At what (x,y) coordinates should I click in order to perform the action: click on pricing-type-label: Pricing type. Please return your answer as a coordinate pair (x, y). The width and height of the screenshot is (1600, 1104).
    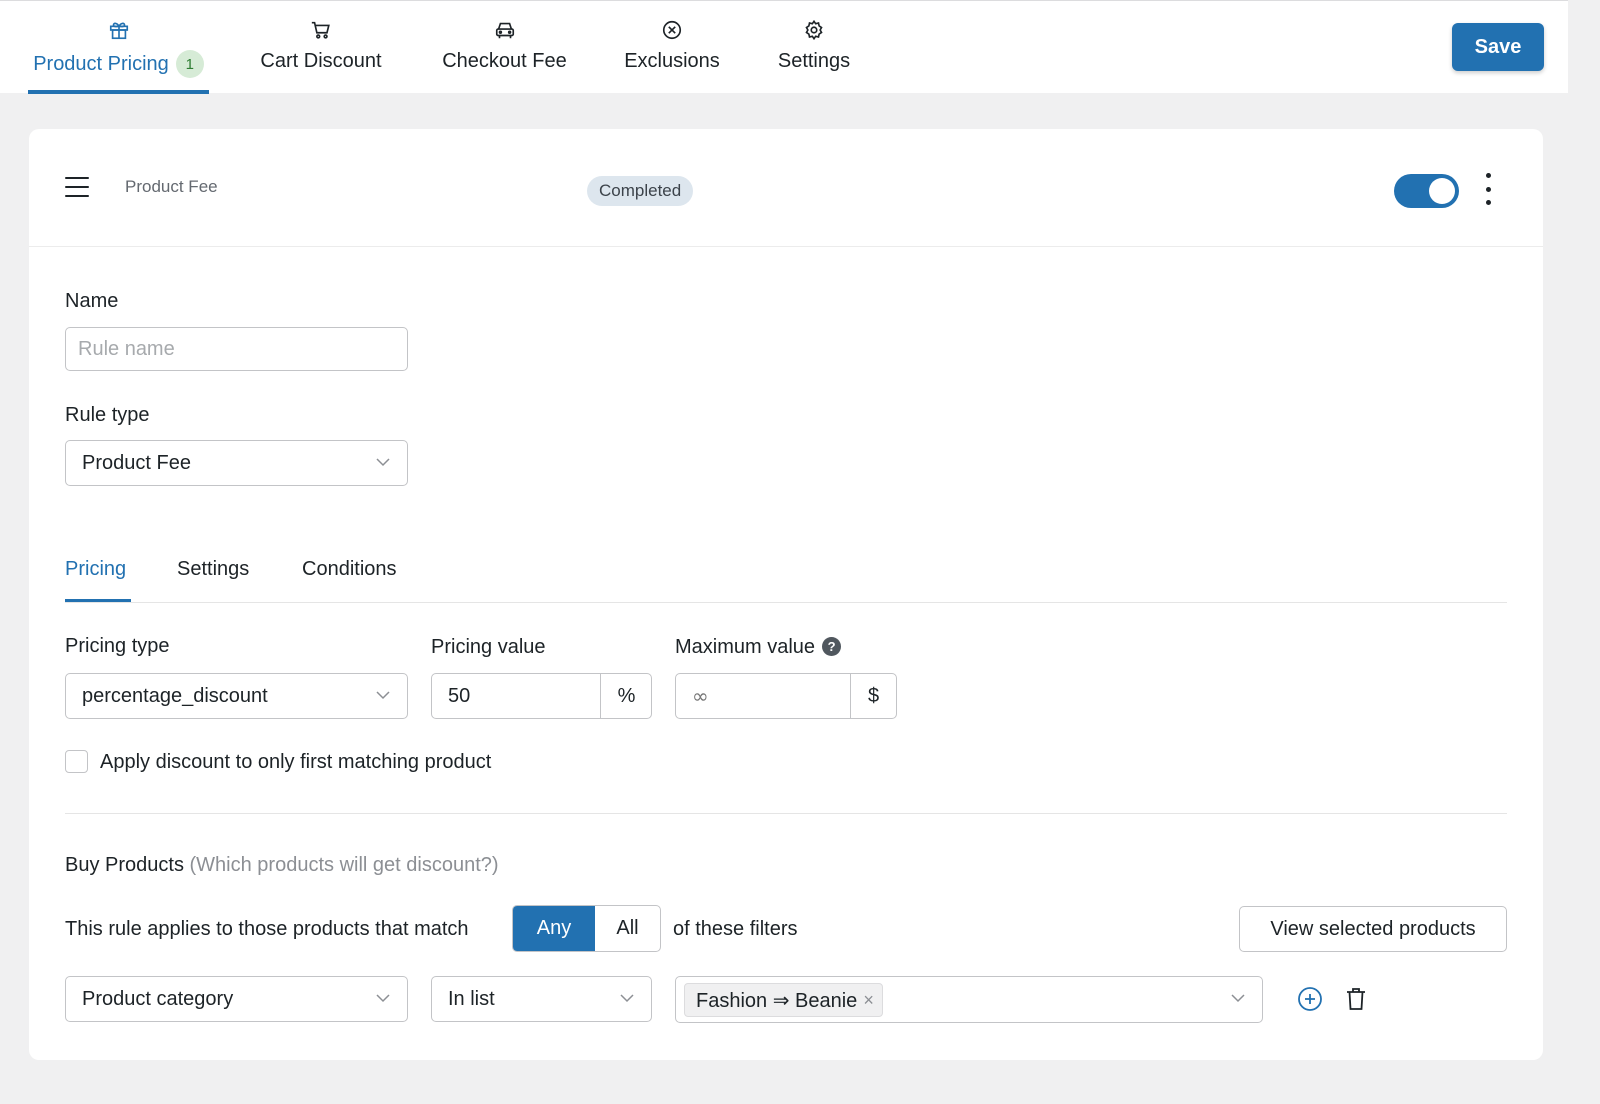
    Looking at the image, I should click on (117, 646).